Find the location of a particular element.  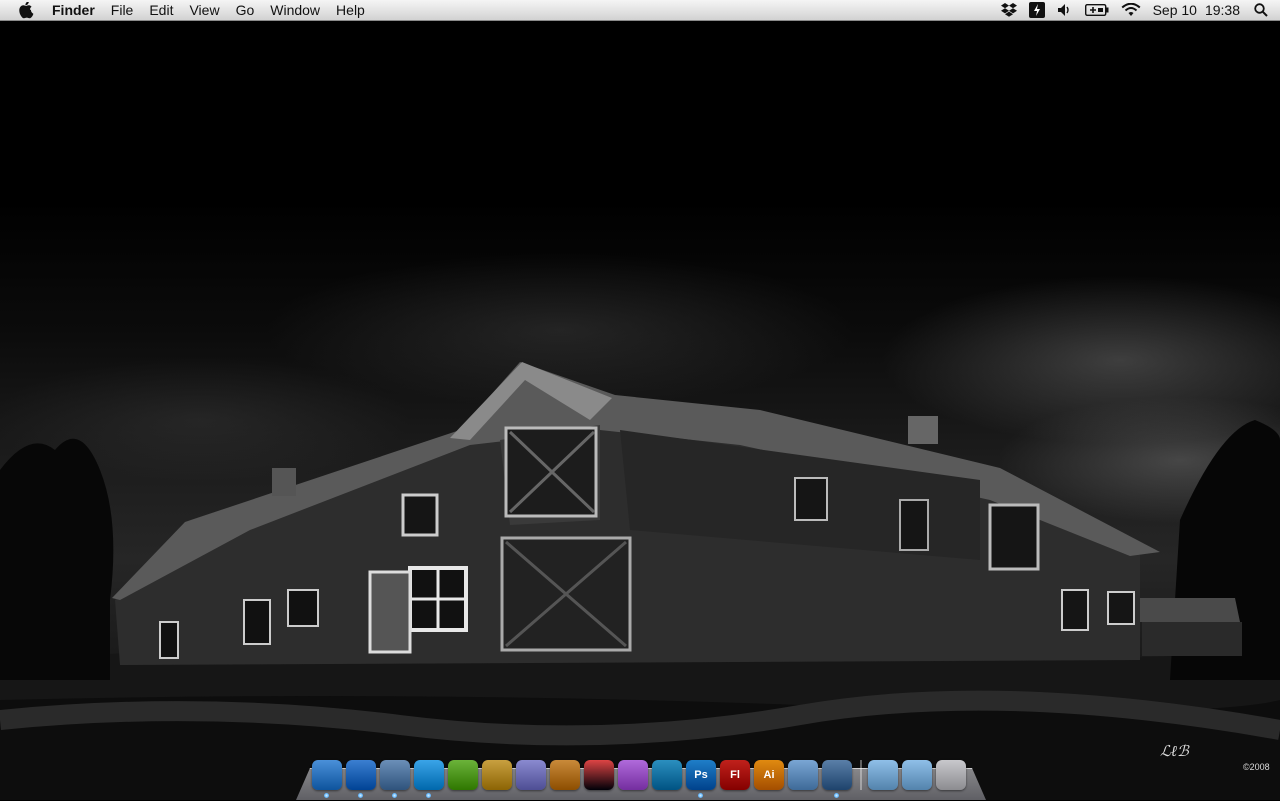

downloads-folder-icon is located at coordinates (883, 775).